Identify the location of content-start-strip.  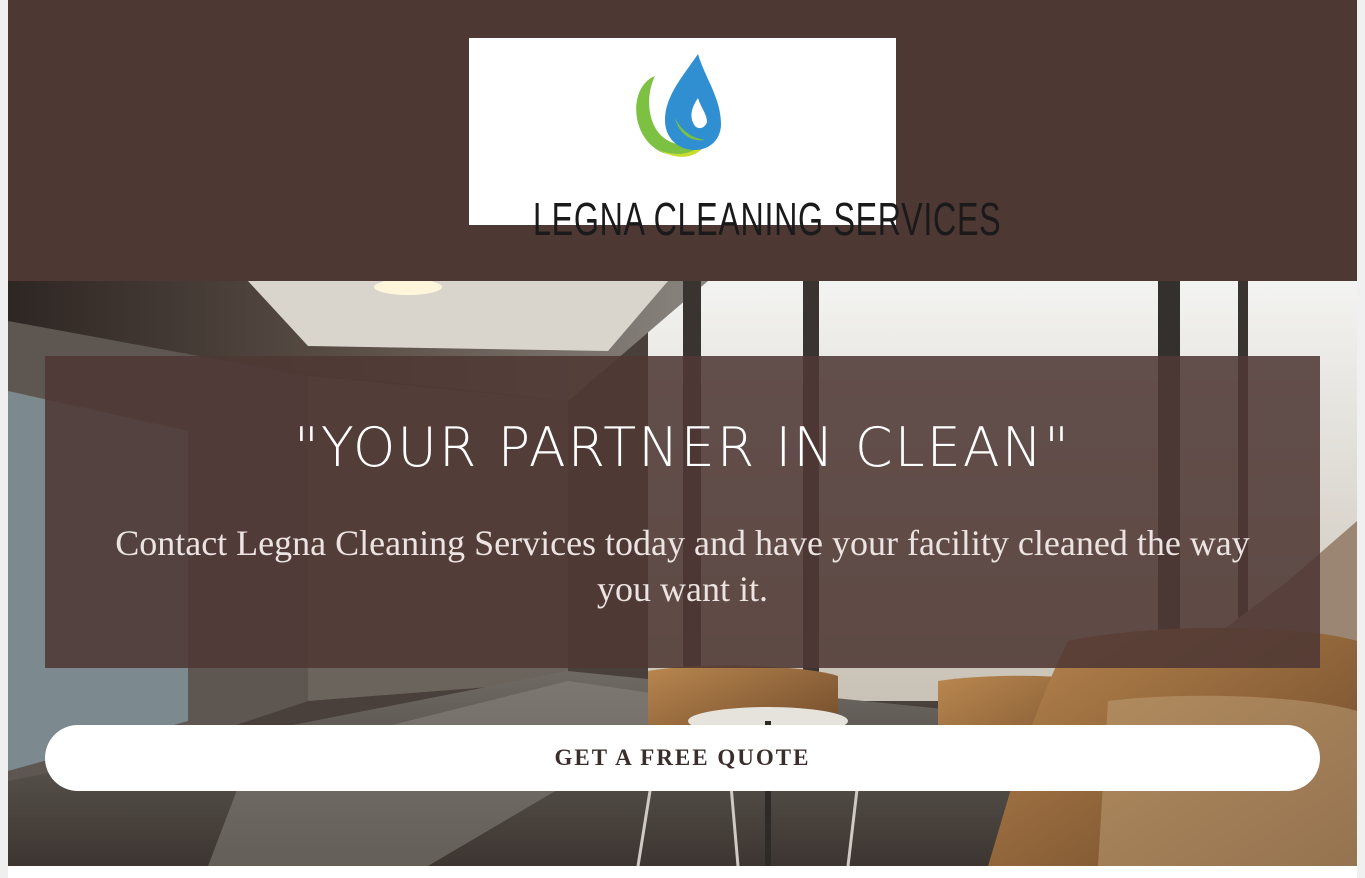
(682, 872).